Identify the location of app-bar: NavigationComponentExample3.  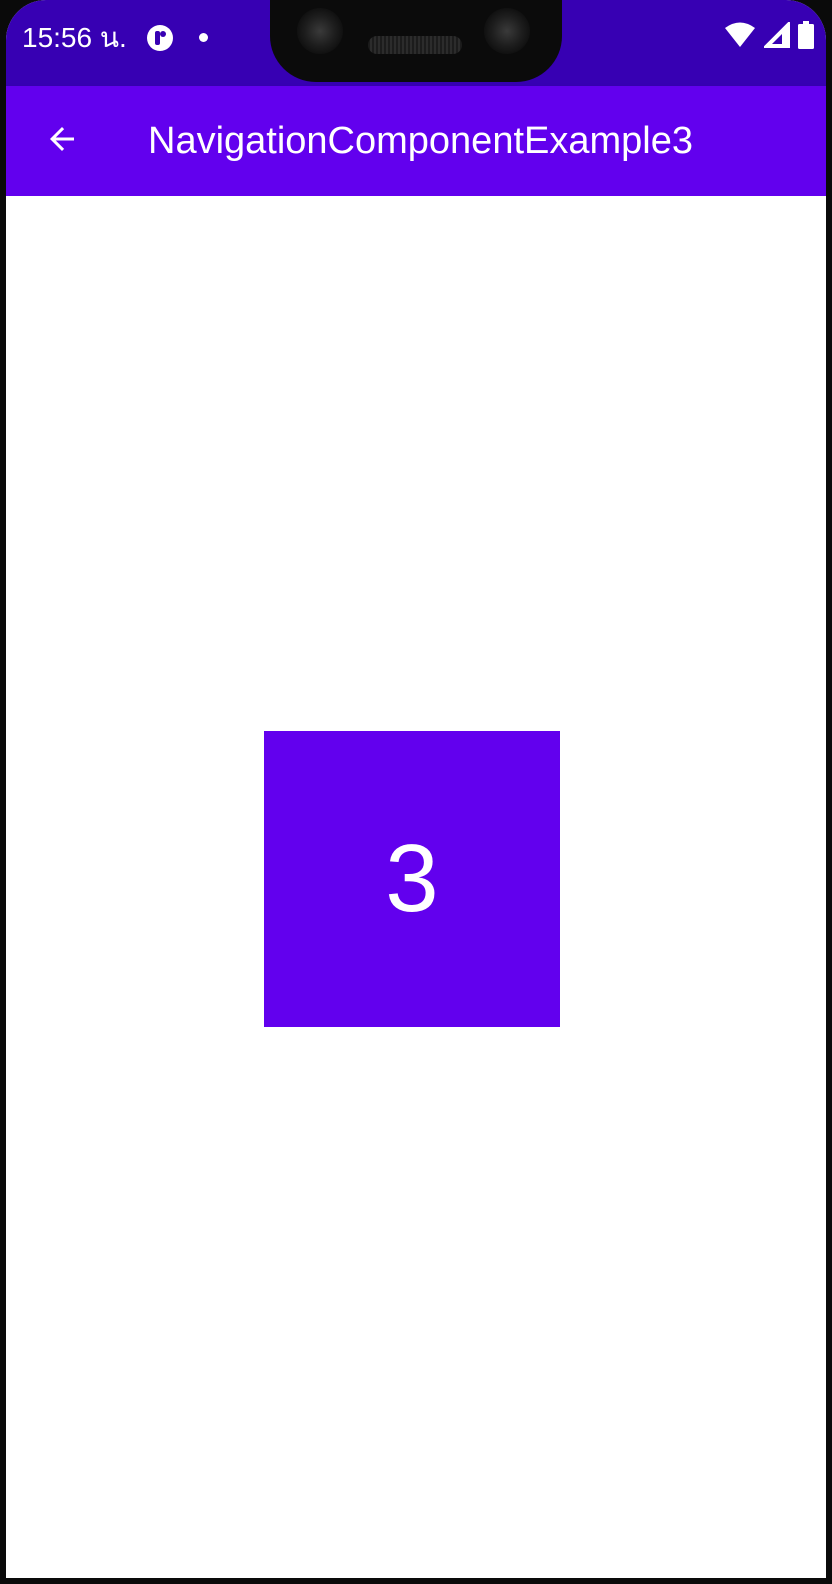
(416, 141).